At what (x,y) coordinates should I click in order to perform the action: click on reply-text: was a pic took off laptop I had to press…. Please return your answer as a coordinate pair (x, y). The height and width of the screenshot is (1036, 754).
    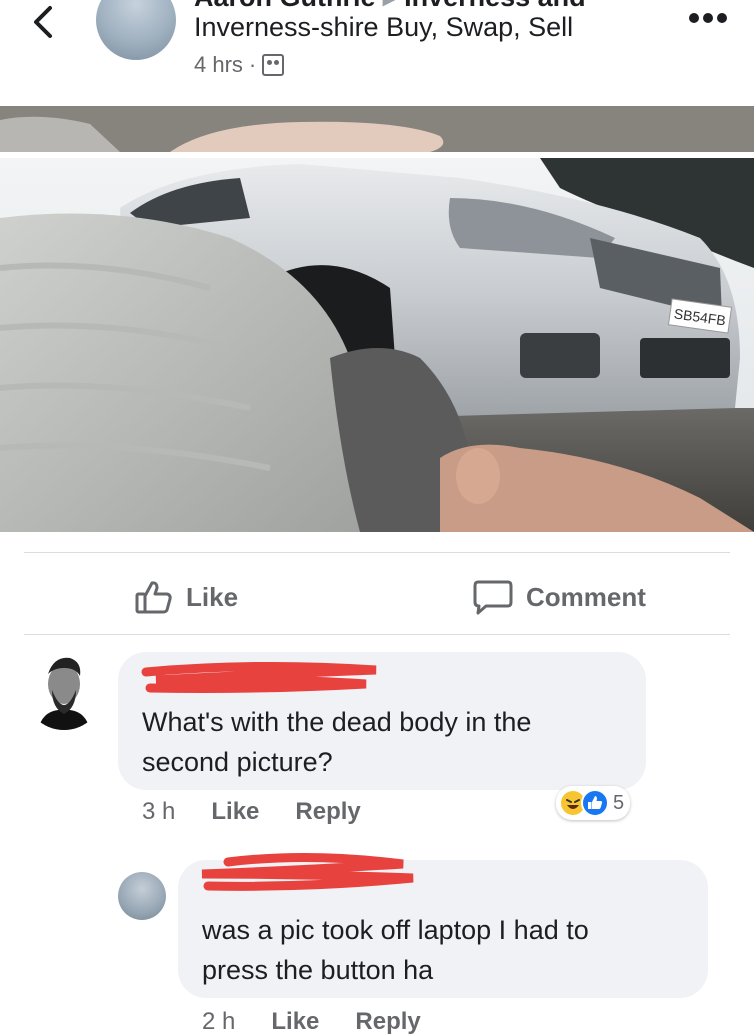
    Looking at the image, I should click on (395, 950).